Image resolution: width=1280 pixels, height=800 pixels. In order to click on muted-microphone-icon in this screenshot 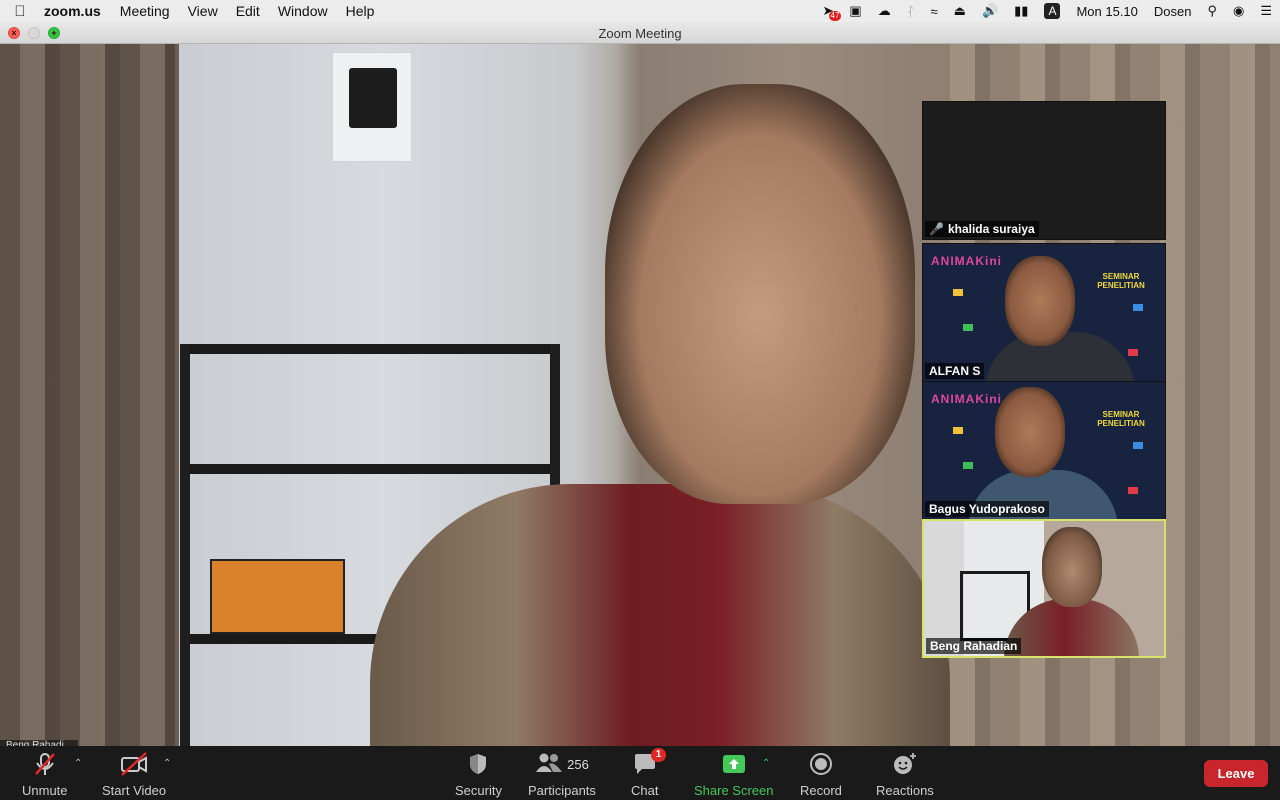, I will do `click(45, 764)`.